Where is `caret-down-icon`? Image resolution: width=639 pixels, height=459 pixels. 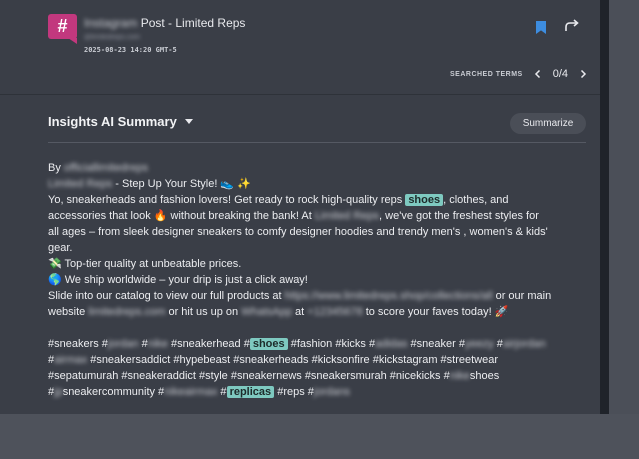
caret-down-icon is located at coordinates (188, 121).